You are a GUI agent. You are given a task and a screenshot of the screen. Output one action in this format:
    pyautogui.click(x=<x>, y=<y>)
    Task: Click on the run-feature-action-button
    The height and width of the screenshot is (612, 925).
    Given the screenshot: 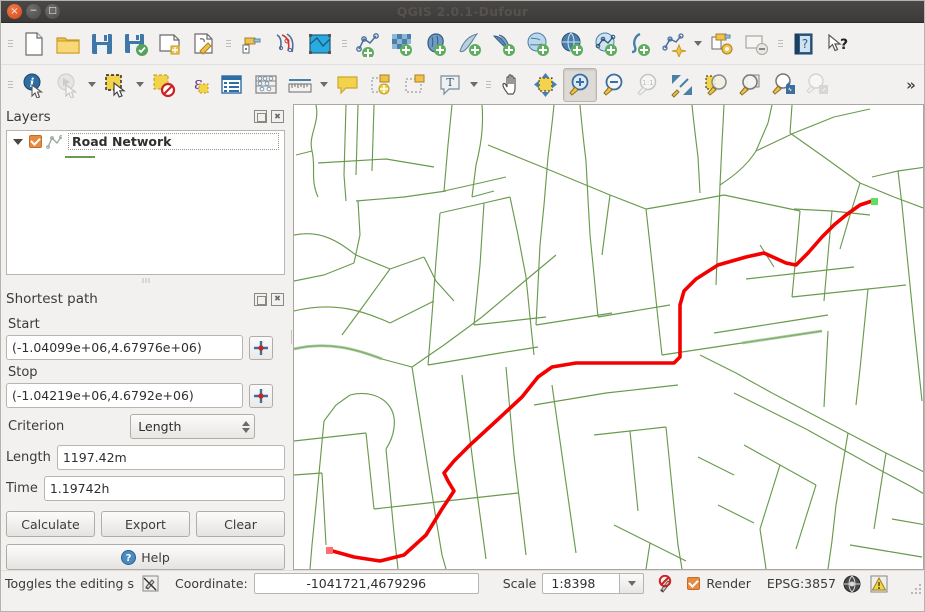 What is the action you would take?
    pyautogui.click(x=68, y=85)
    